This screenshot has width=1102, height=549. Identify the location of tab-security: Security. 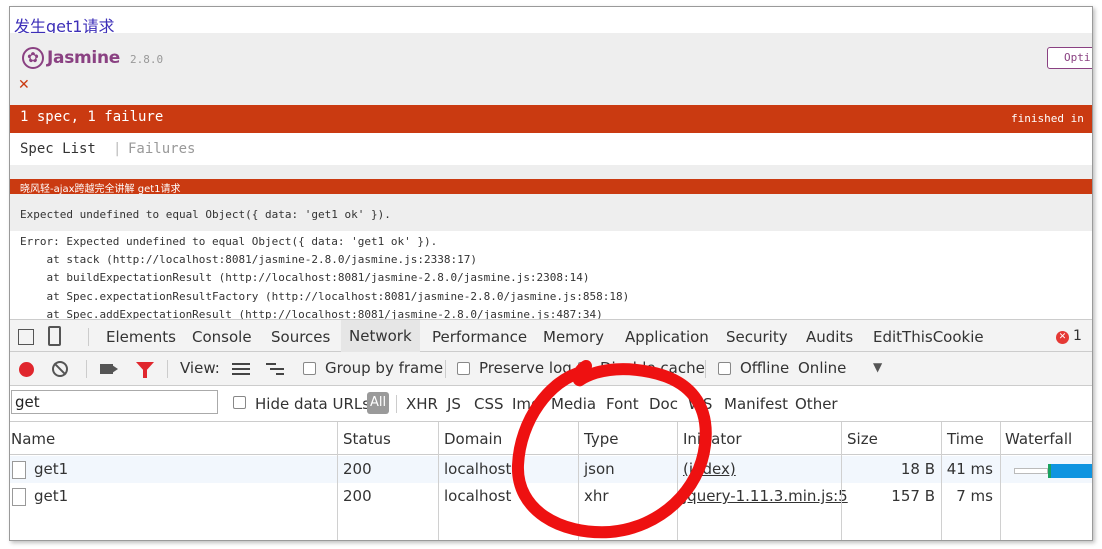
(757, 337).